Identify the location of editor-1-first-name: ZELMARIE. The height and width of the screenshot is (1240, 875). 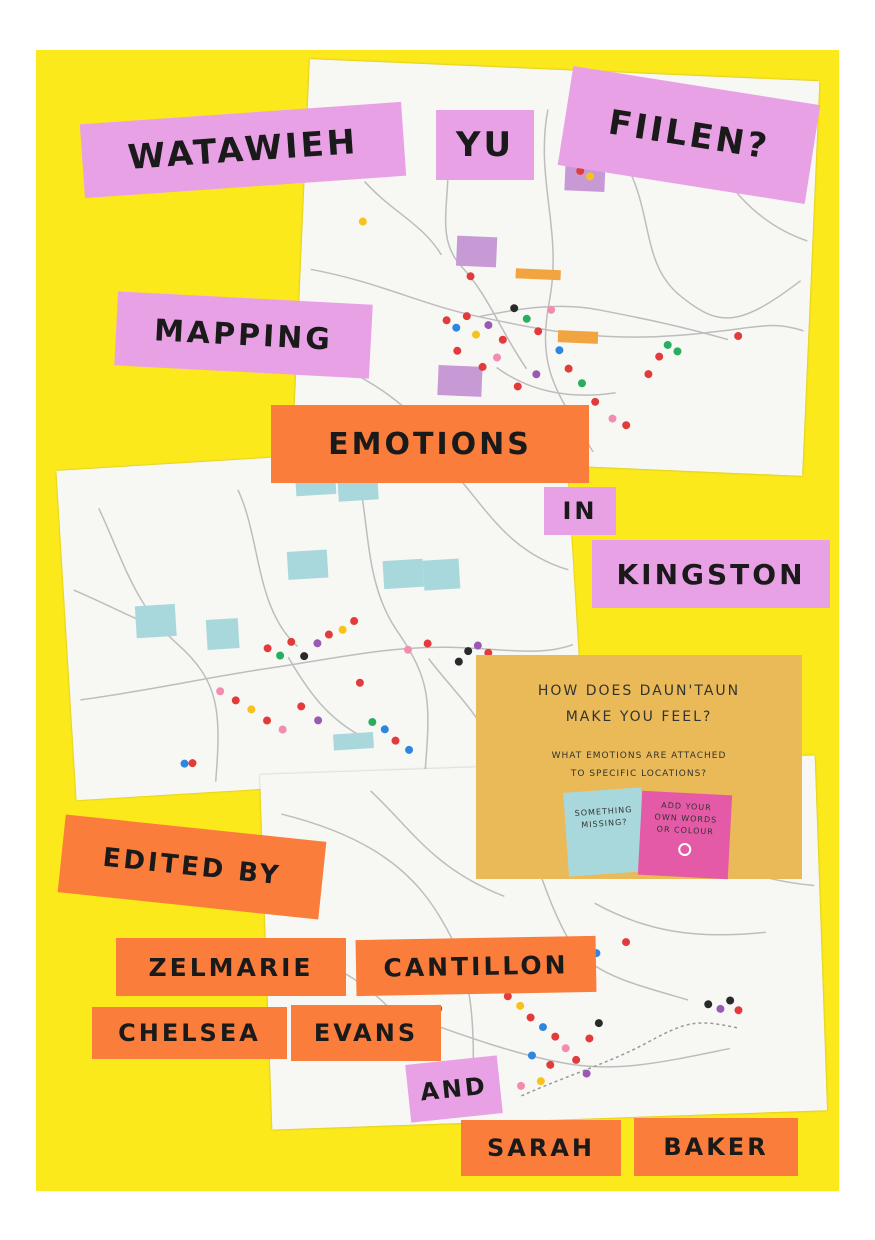
(231, 967).